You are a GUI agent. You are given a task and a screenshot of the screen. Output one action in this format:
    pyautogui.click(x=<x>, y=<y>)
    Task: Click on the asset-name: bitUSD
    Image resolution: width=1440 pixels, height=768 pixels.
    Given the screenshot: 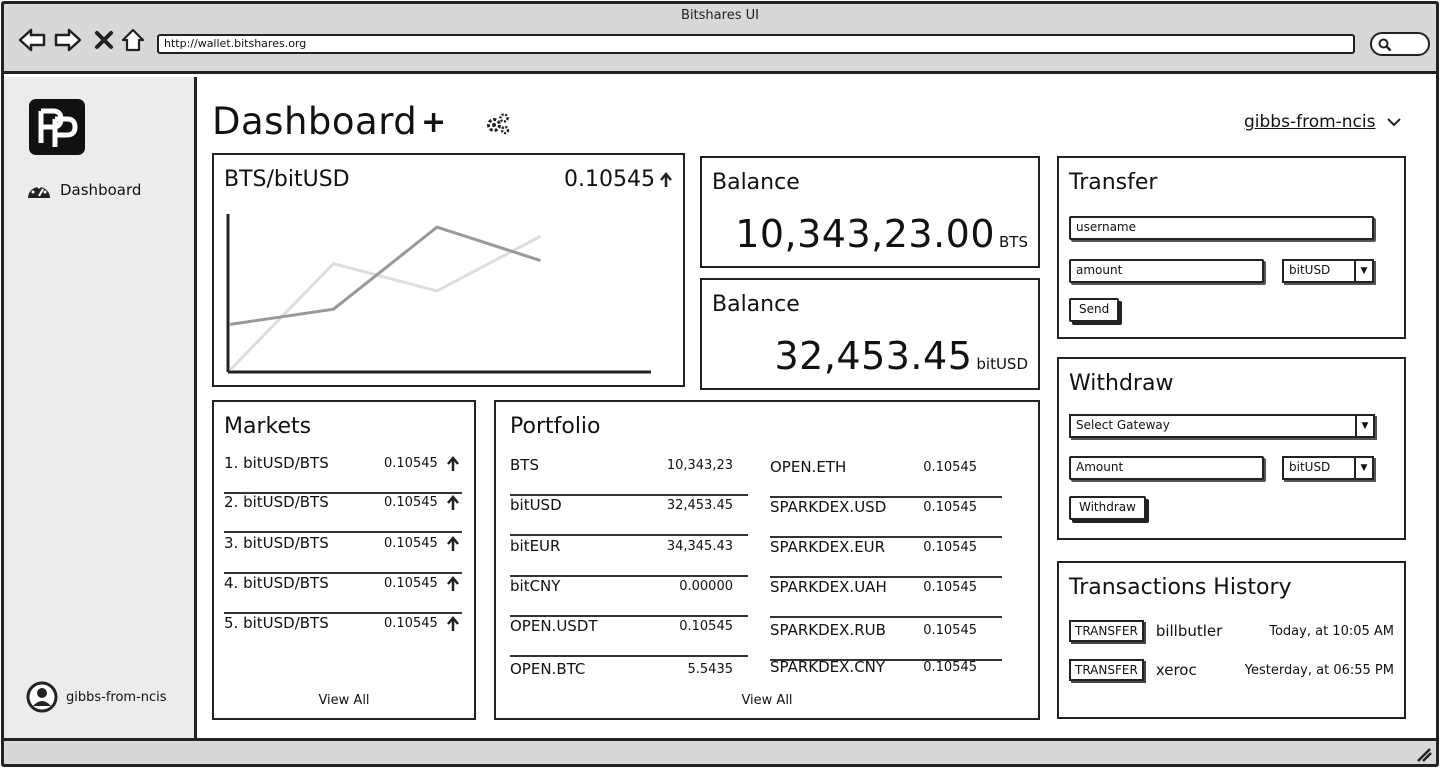 What is the action you would take?
    pyautogui.click(x=536, y=505)
    